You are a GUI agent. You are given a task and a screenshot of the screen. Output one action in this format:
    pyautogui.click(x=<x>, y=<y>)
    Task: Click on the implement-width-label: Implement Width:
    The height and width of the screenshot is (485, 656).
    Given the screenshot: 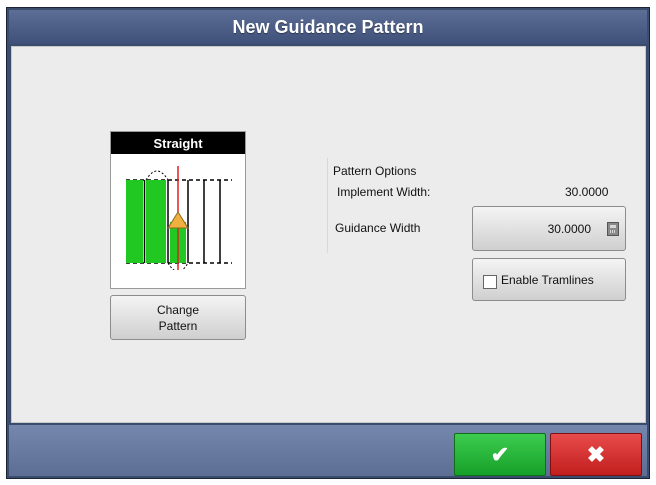 What is the action you would take?
    pyautogui.click(x=384, y=192)
    